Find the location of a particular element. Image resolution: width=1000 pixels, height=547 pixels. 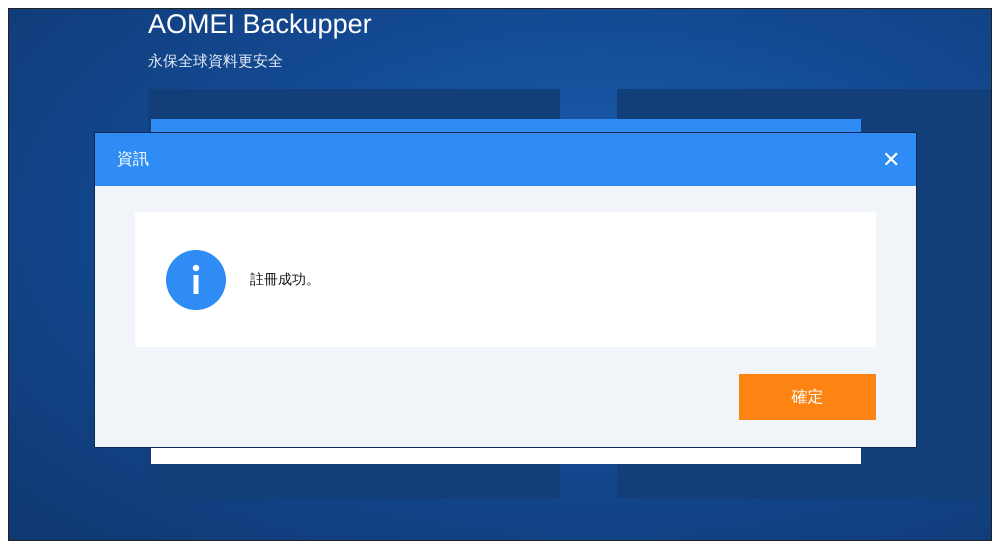

ok-button: 確定 is located at coordinates (807, 397).